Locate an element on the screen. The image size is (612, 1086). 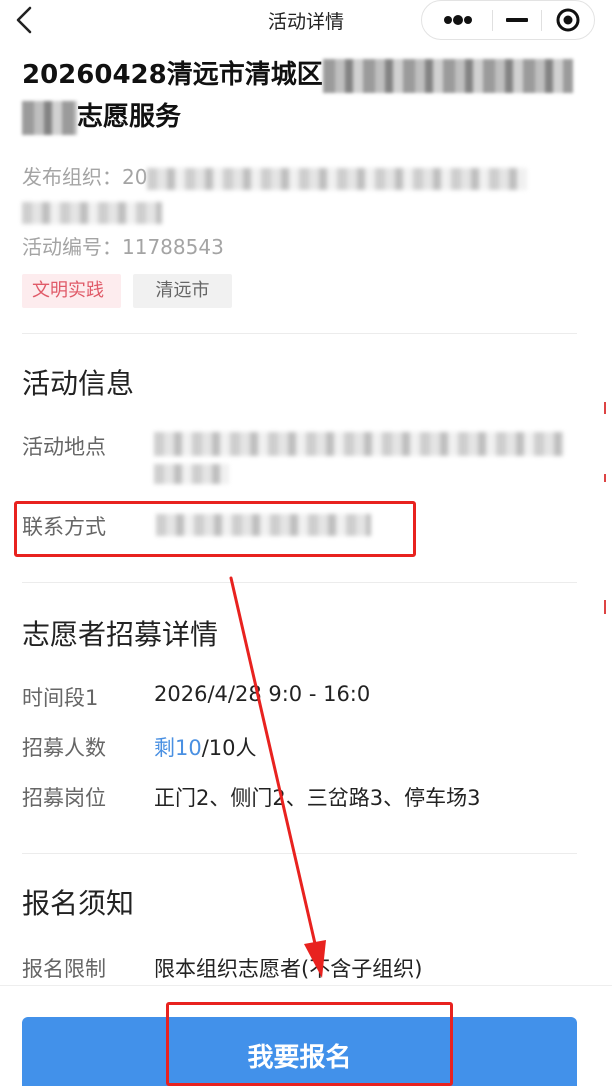
publisher-value: 20 is located at coordinates (135, 177).